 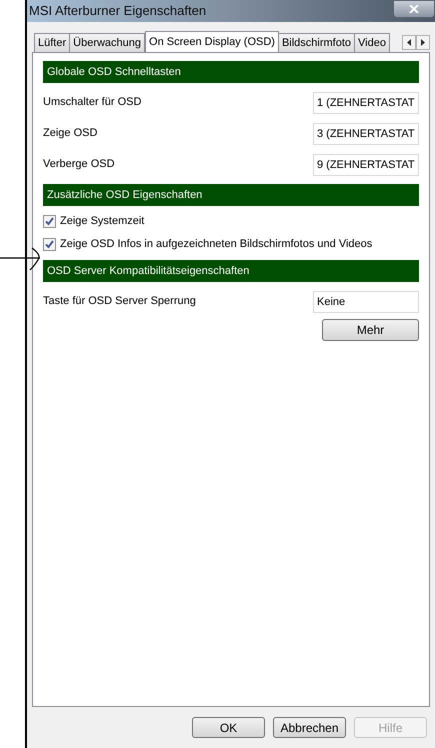 I want to click on input-field: 1 (ZEHNERTASTAT, so click(x=366, y=103).